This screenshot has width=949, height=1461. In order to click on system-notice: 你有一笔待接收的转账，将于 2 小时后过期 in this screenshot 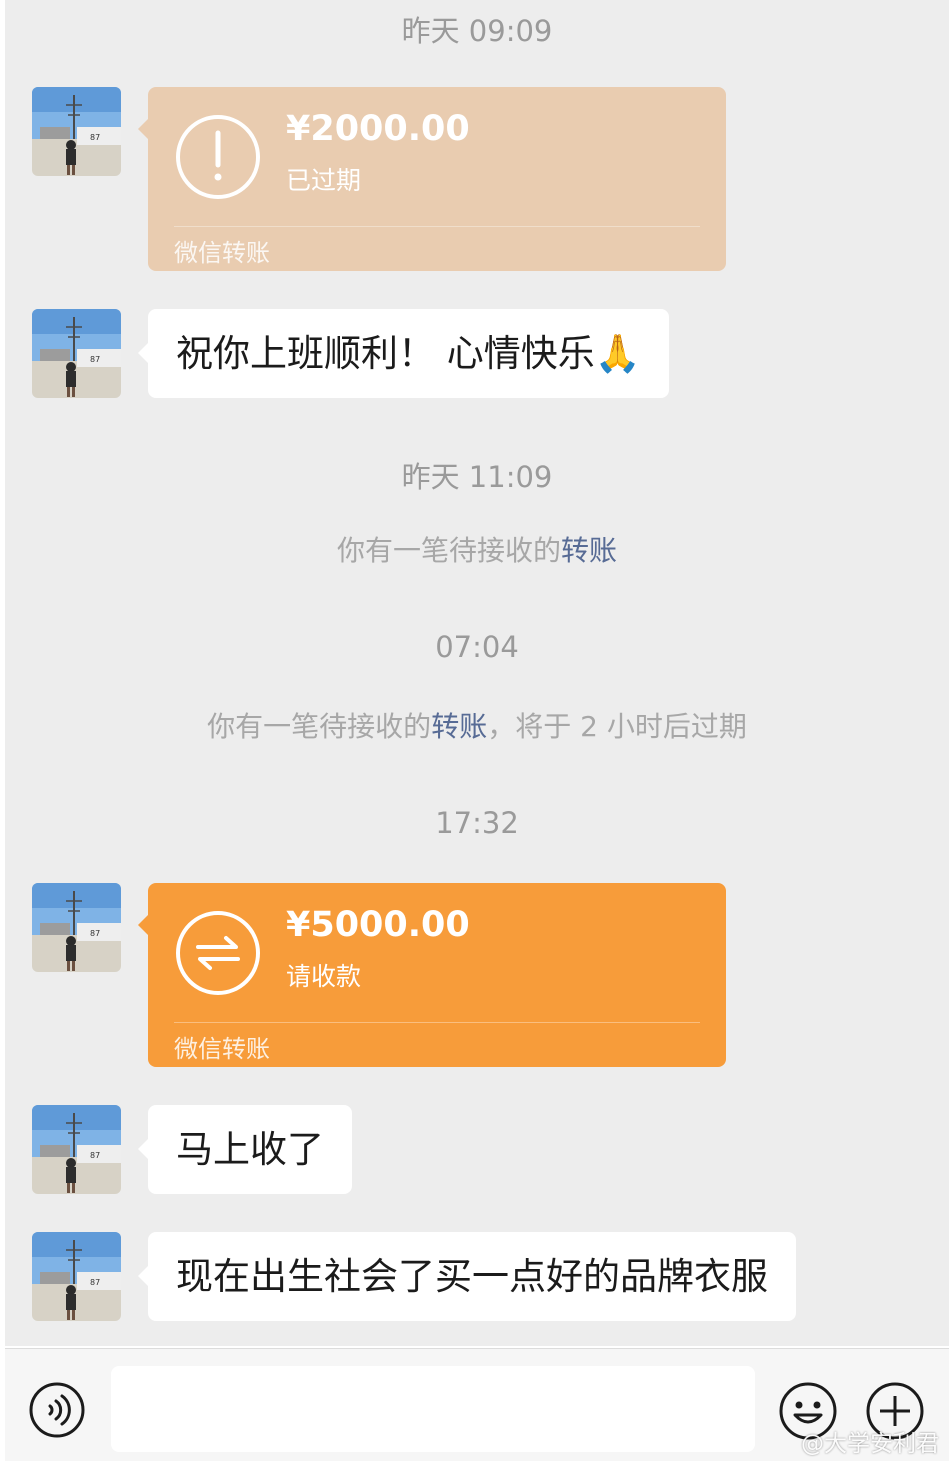, I will do `click(477, 725)`.